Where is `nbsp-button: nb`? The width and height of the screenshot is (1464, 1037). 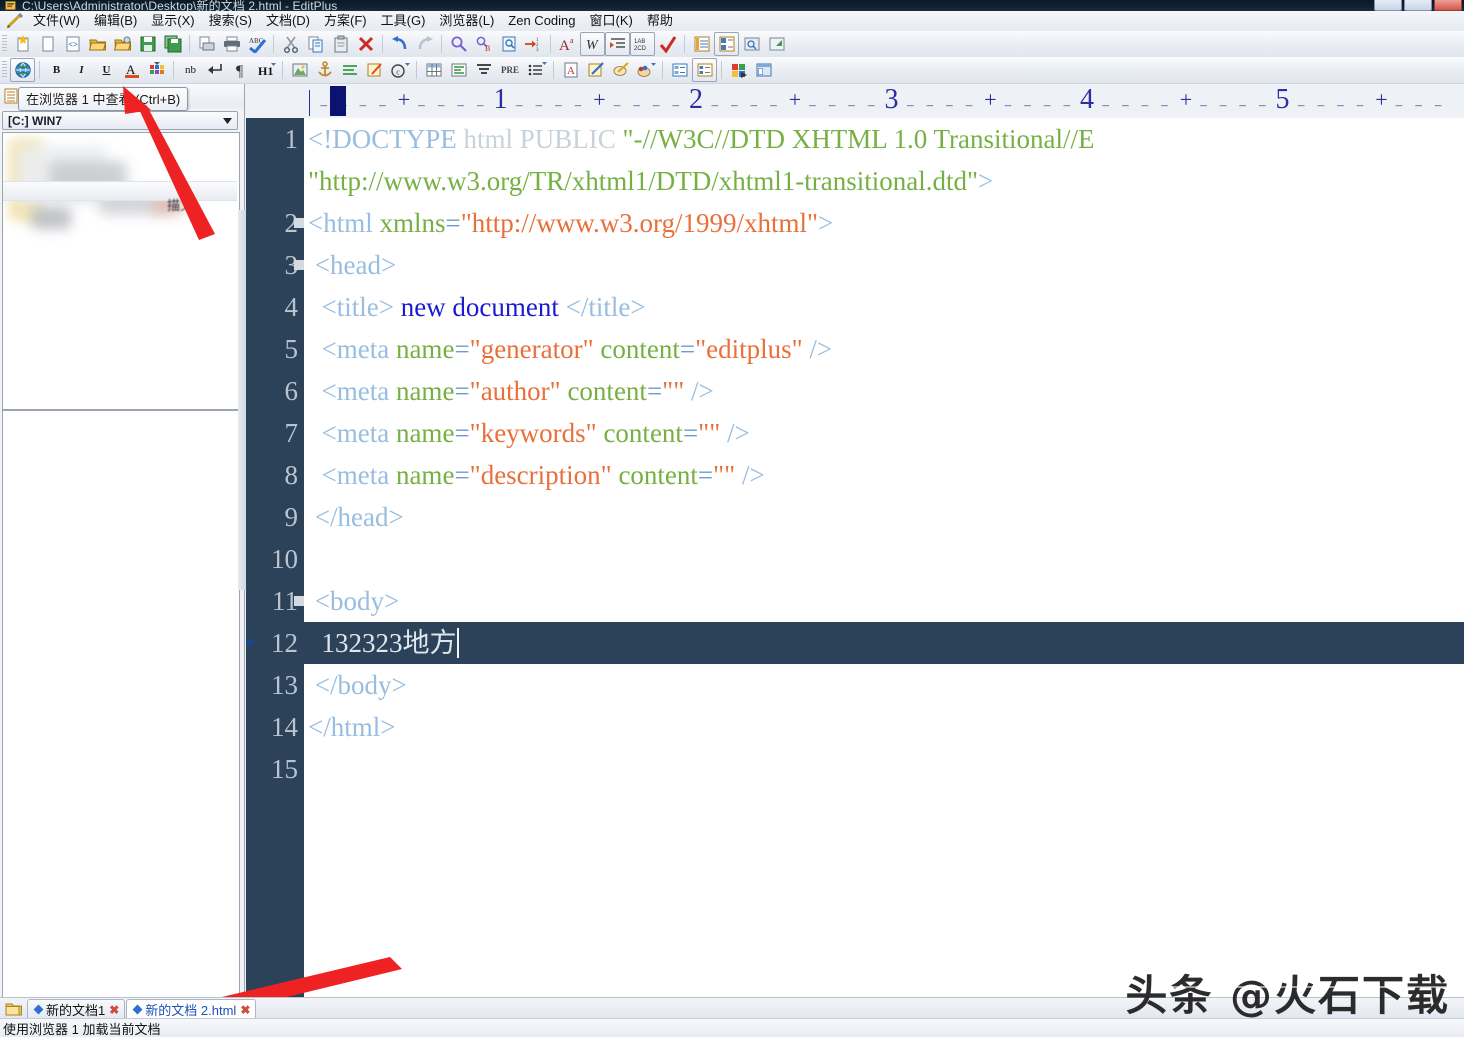
nbsp-button: nb is located at coordinates (190, 70).